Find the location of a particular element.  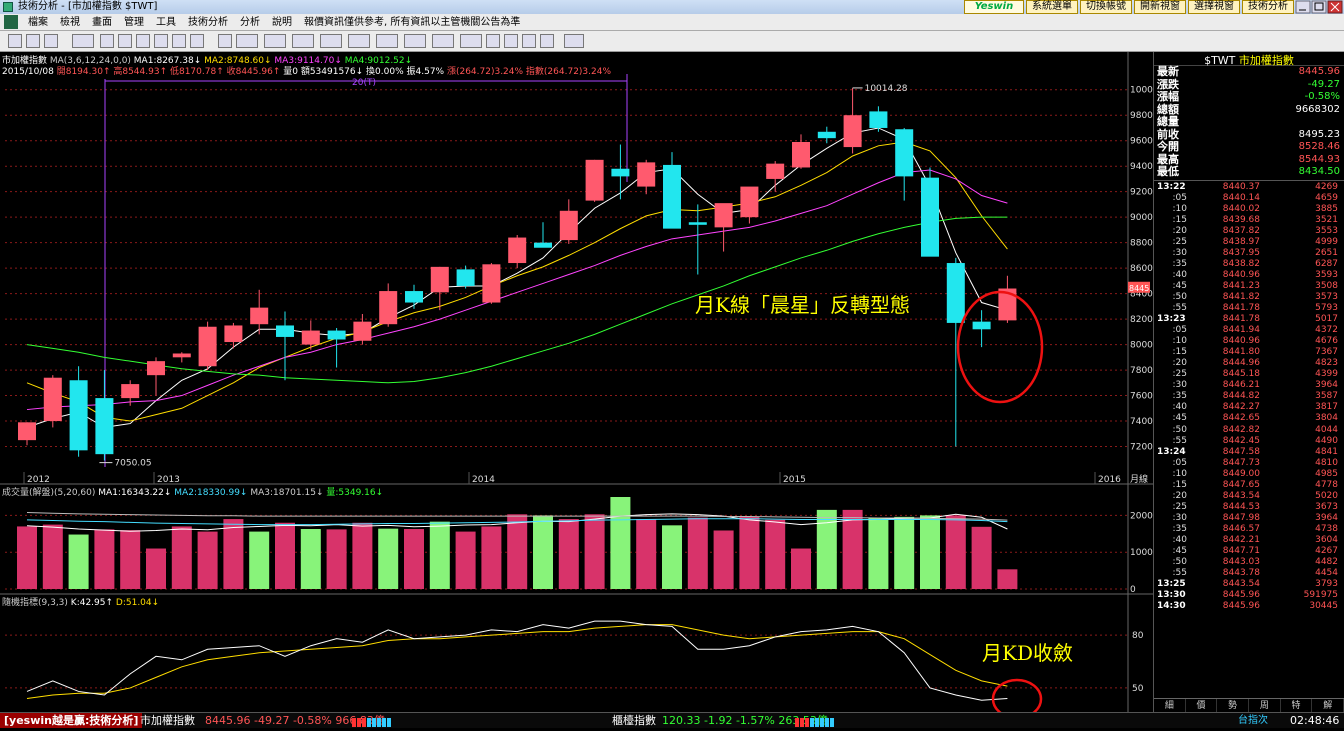

tick-price: 8444.82 is located at coordinates (1241, 396).